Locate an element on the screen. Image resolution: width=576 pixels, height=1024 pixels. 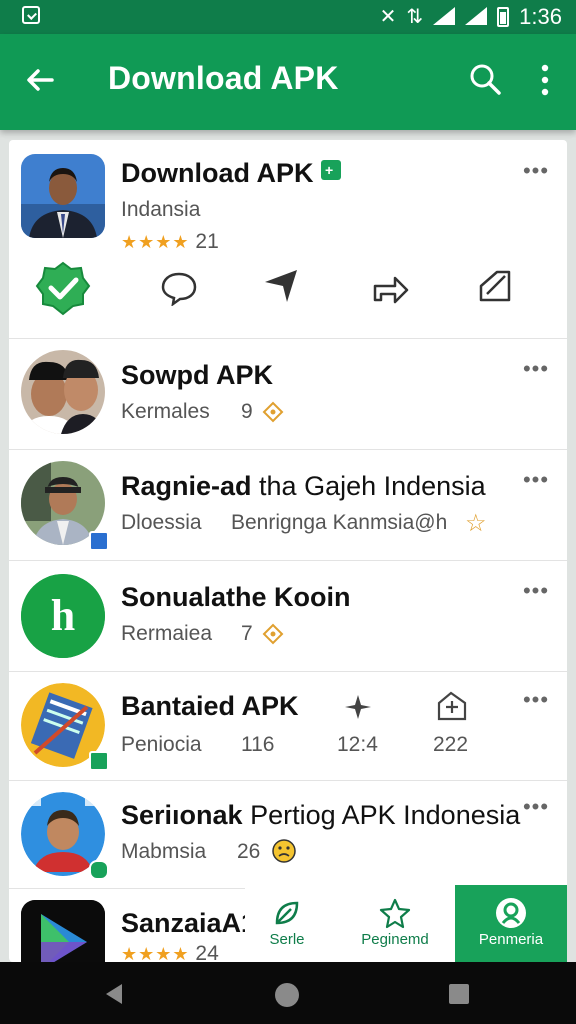
downloads-stat: 116 is located at coordinates (258, 744).